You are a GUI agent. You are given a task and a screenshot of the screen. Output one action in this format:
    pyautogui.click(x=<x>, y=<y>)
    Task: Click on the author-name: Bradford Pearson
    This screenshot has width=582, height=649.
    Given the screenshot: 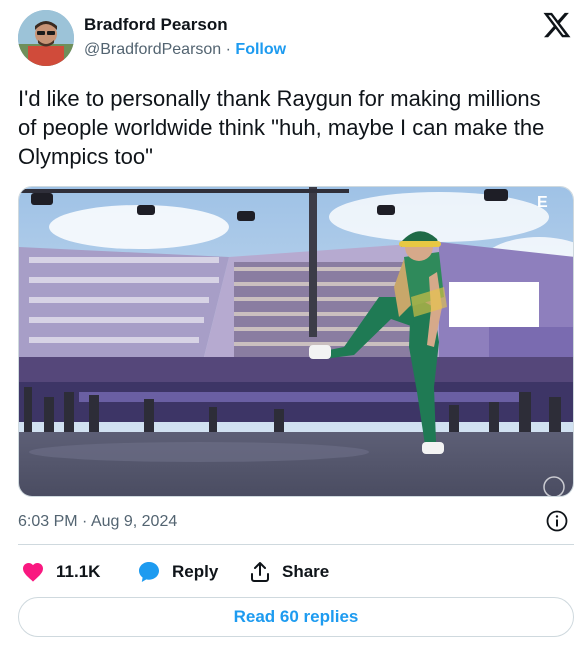 What is the action you would take?
    pyautogui.click(x=156, y=25)
    